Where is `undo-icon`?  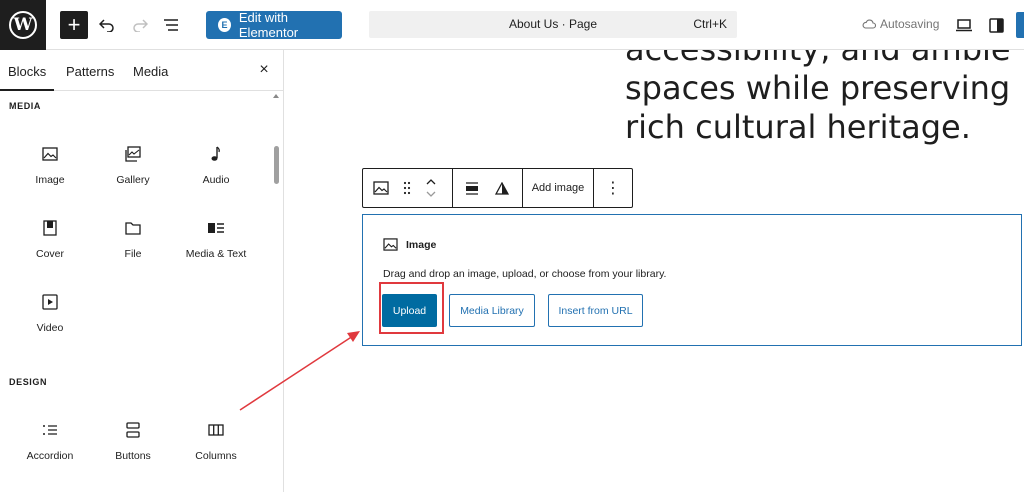 undo-icon is located at coordinates (106, 25).